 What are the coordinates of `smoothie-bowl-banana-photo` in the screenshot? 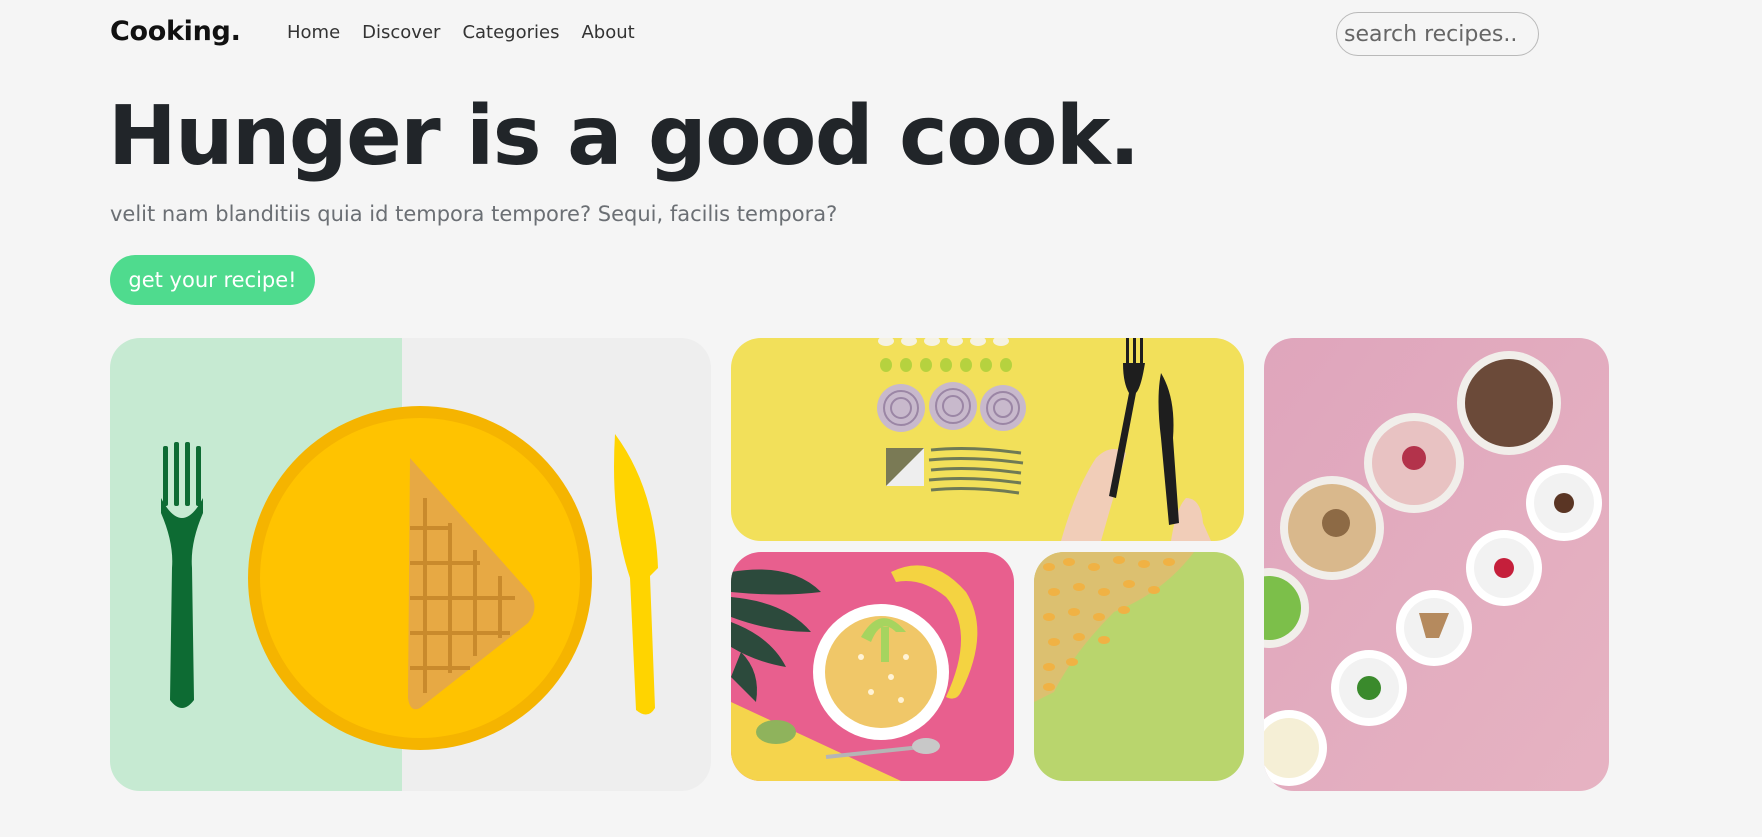 It's located at (872, 666).